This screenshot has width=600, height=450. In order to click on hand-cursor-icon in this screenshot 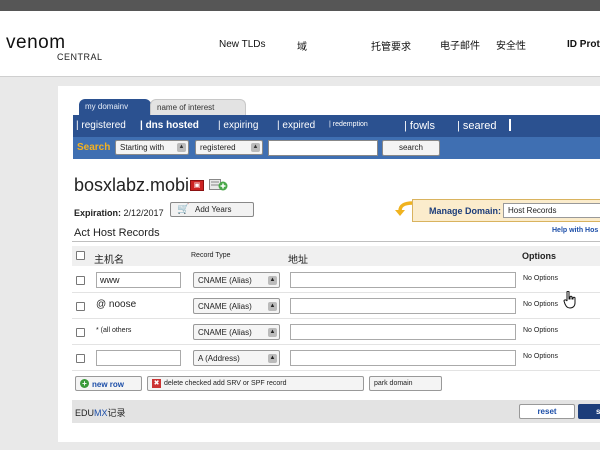, I will do `click(569, 300)`.